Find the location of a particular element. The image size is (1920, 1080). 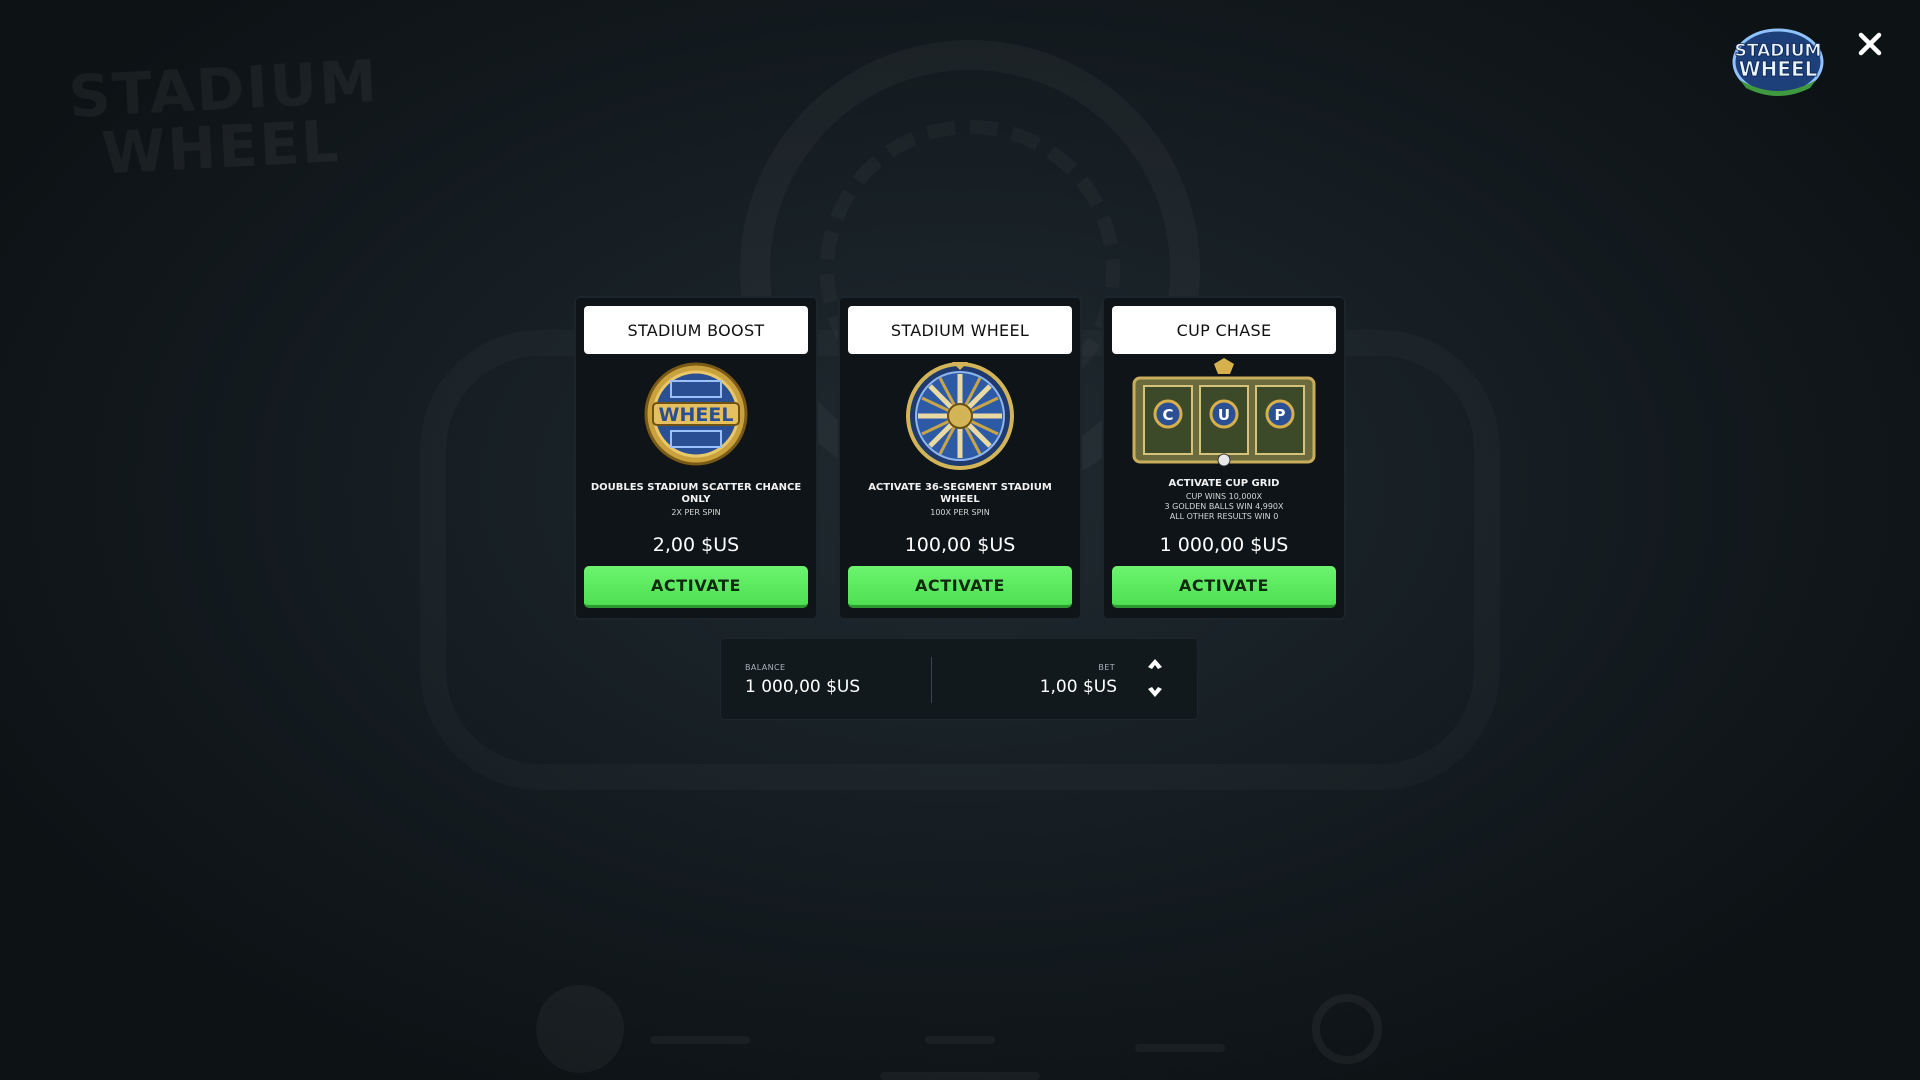

card-price: 100,00 $US is located at coordinates (960, 545).